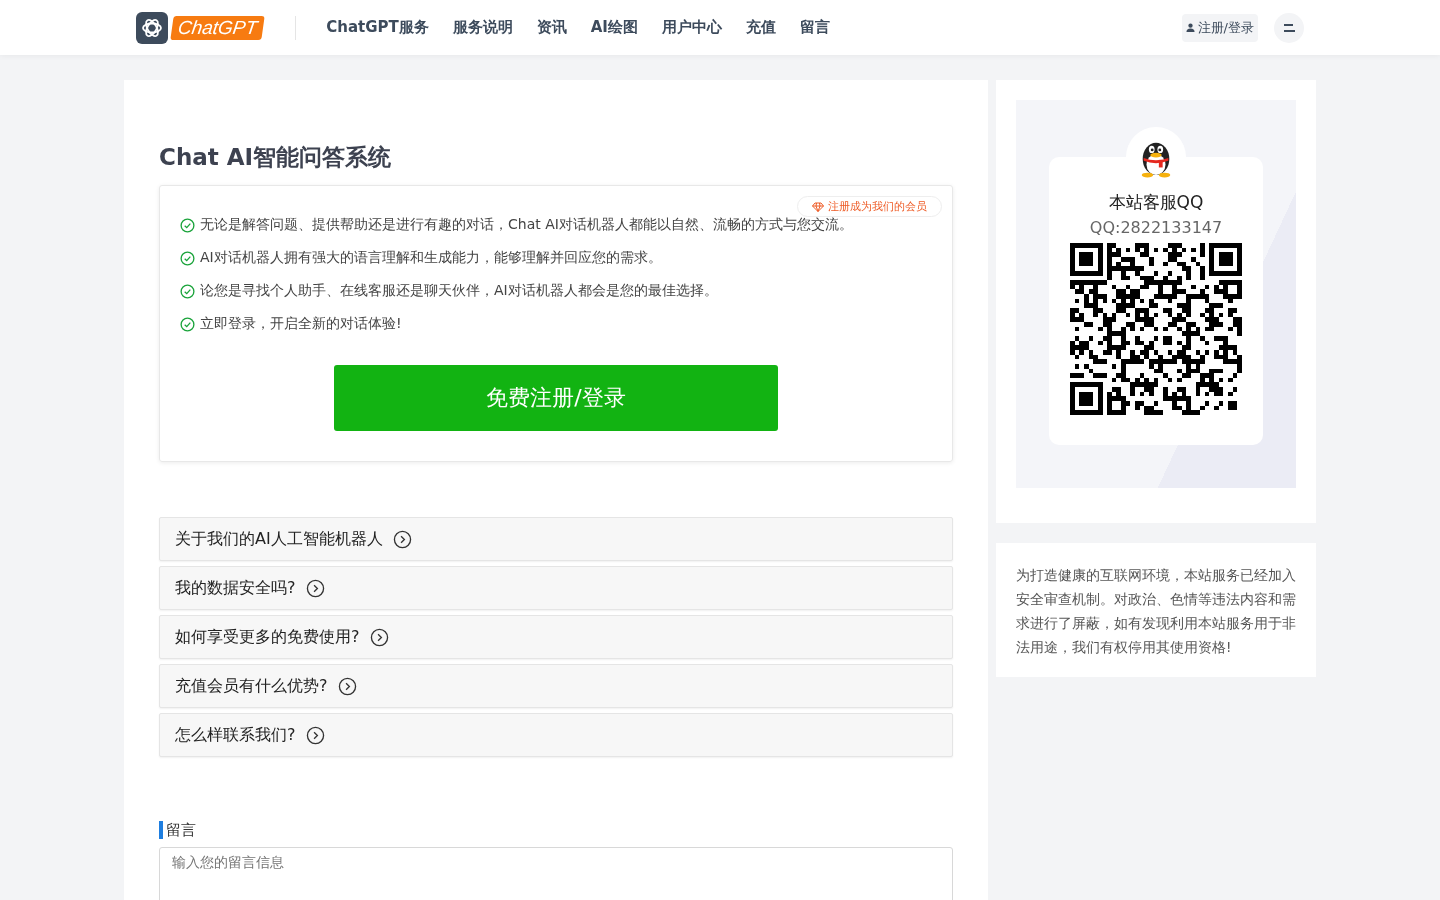 The image size is (1440, 900). What do you see at coordinates (556, 830) in the screenshot?
I see `message-heading: 留言` at bounding box center [556, 830].